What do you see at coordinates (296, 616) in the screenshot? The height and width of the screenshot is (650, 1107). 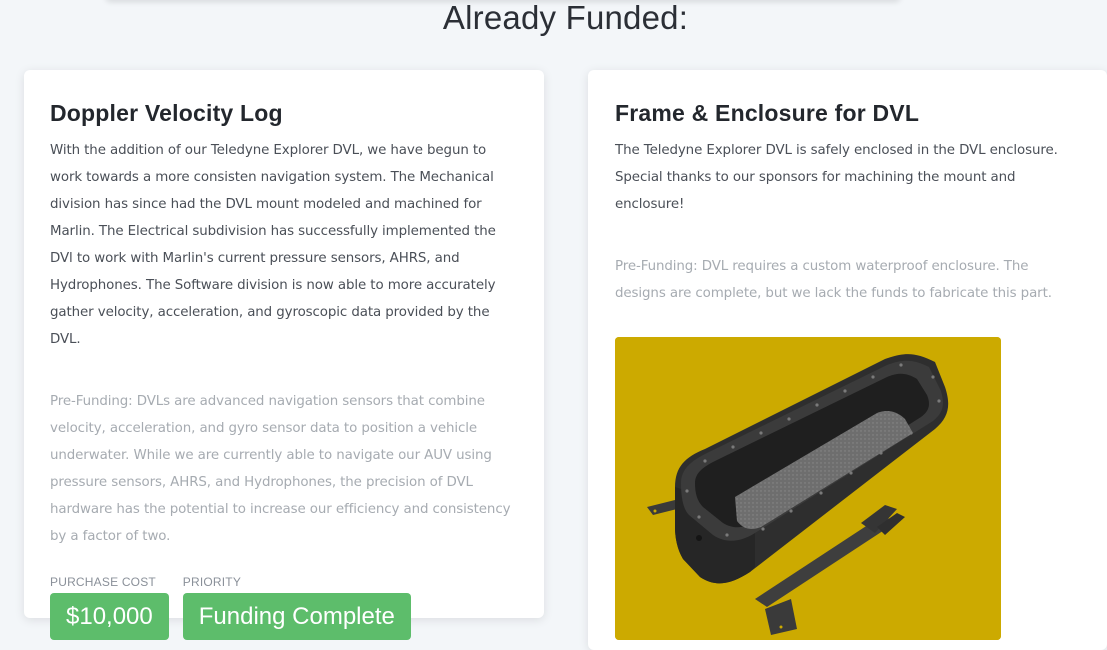 I see `priority-badge: Funding Complete` at bounding box center [296, 616].